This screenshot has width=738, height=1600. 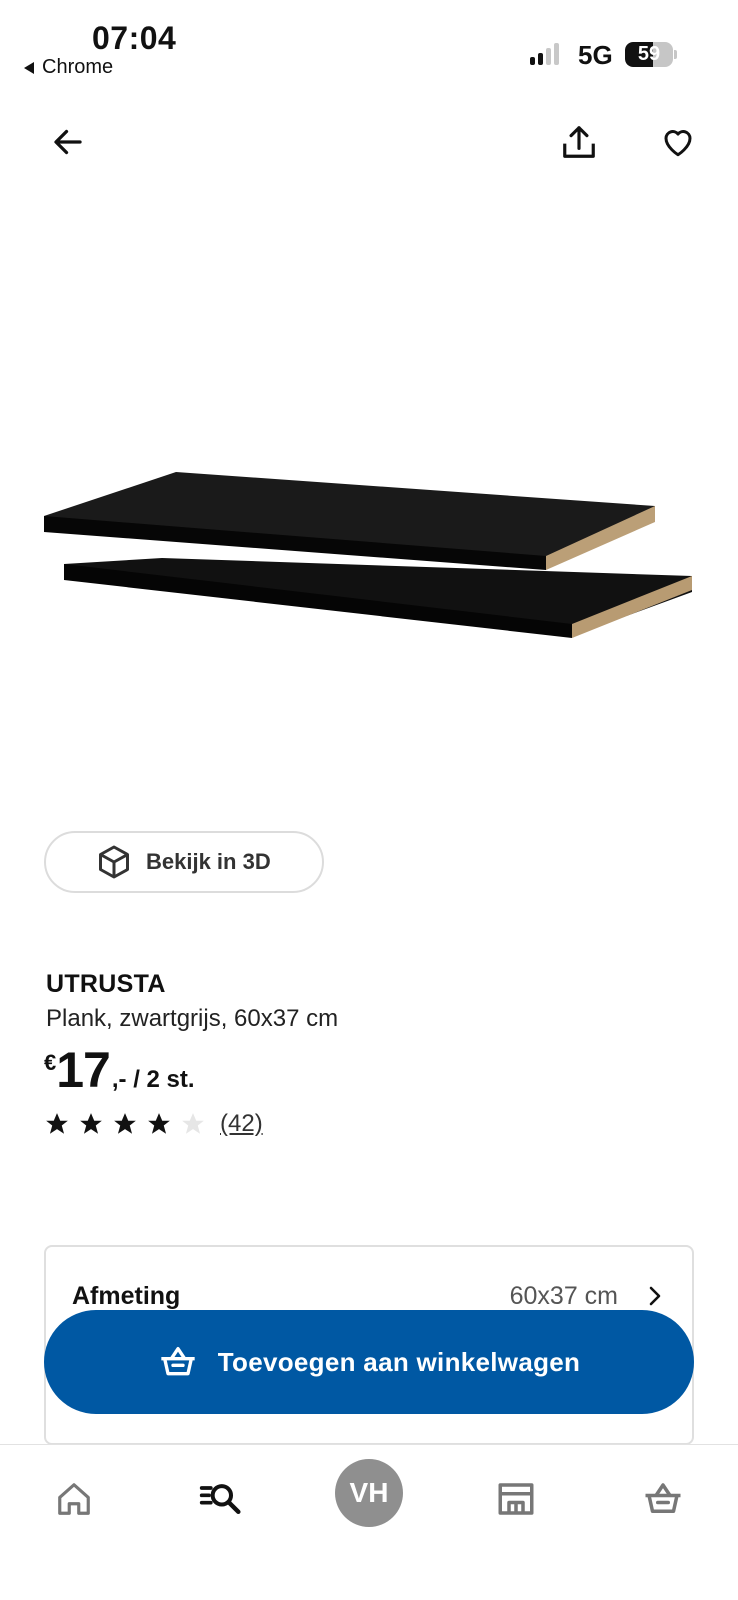 I want to click on search-icon, so click(x=220, y=1499).